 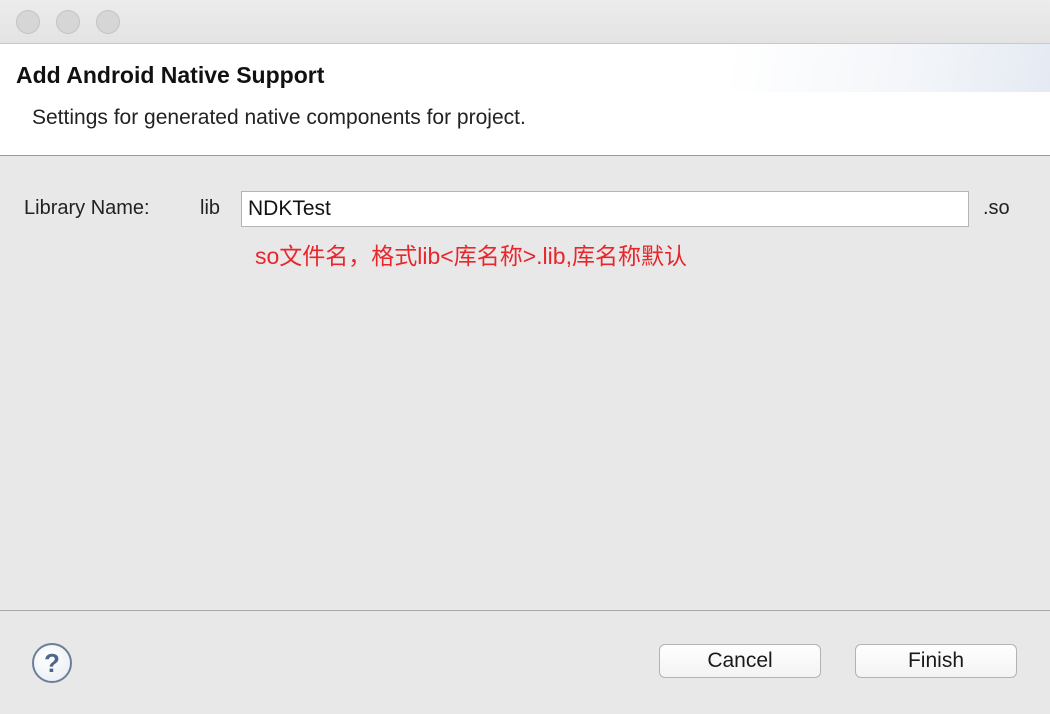 What do you see at coordinates (525, 662) in the screenshot?
I see `wizard-footer: ? Cancel Finish` at bounding box center [525, 662].